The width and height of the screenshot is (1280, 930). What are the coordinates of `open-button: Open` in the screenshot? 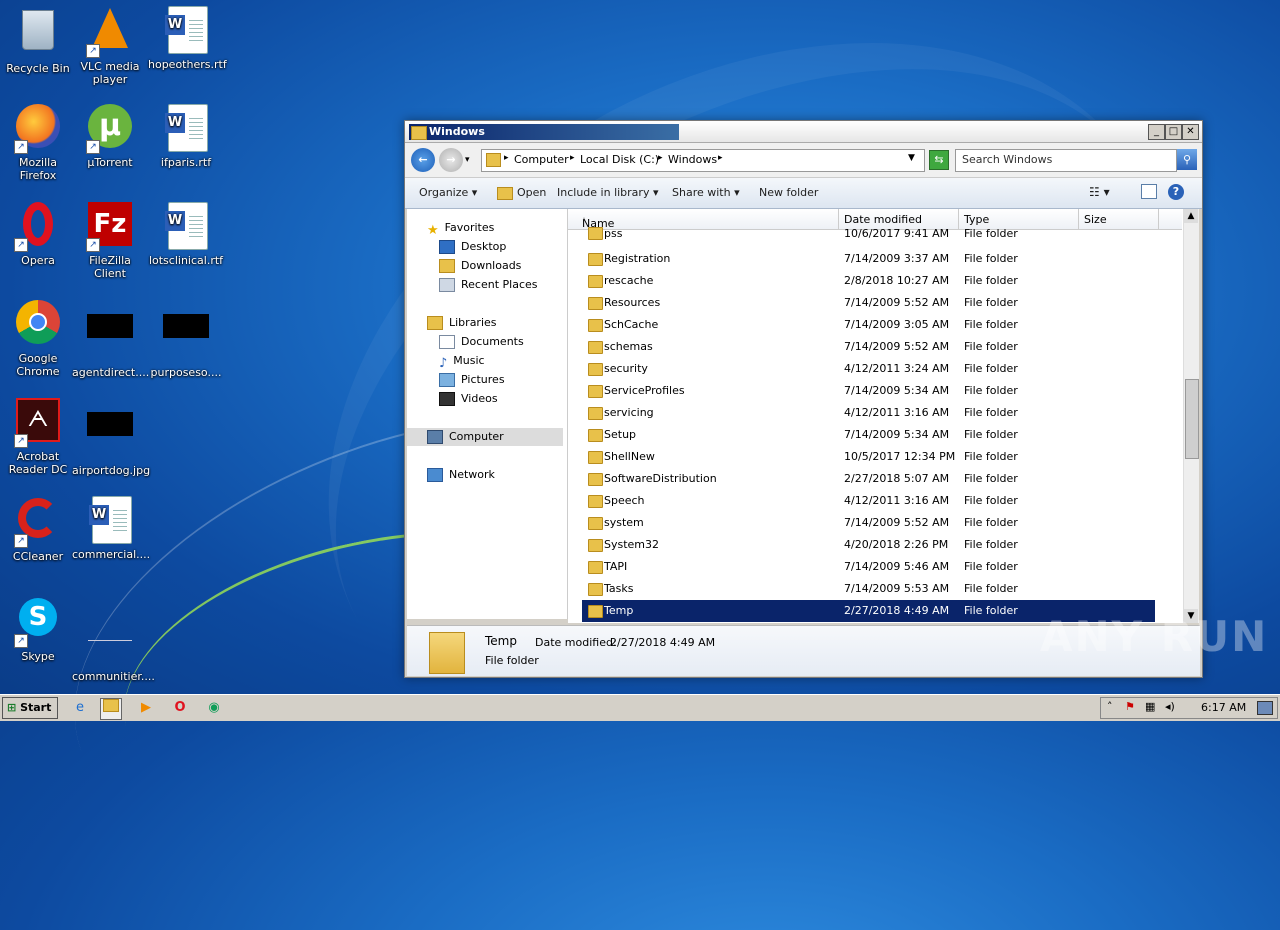 It's located at (521, 193).